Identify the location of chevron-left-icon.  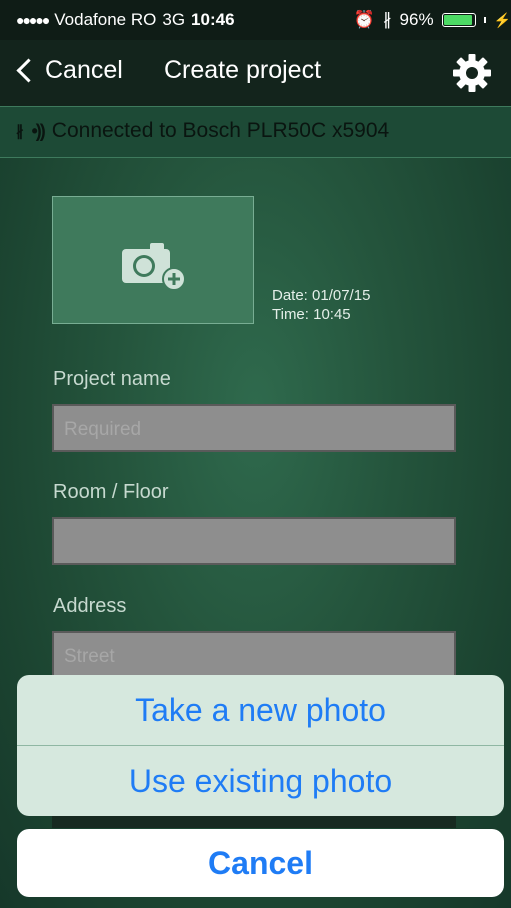
(28, 70).